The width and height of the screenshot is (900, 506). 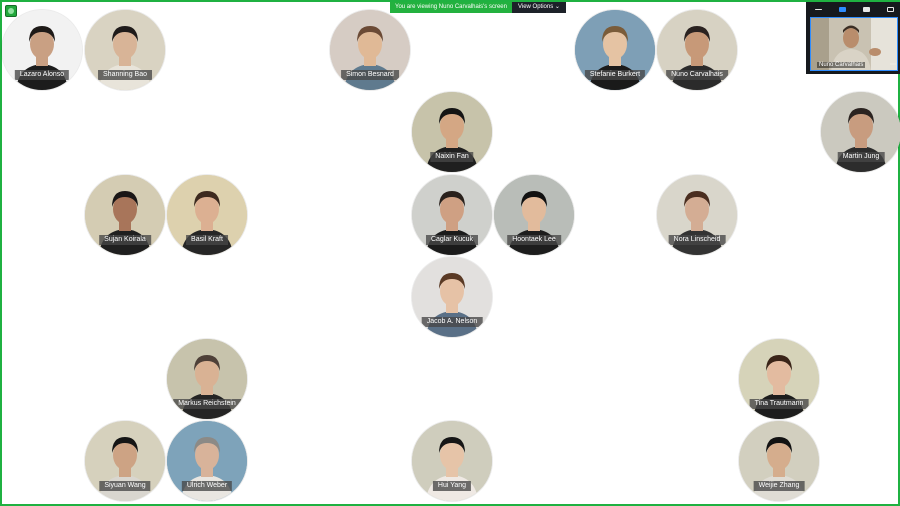 What do you see at coordinates (207, 486) in the screenshot?
I see `participant-name-label: Ulrich Weber` at bounding box center [207, 486].